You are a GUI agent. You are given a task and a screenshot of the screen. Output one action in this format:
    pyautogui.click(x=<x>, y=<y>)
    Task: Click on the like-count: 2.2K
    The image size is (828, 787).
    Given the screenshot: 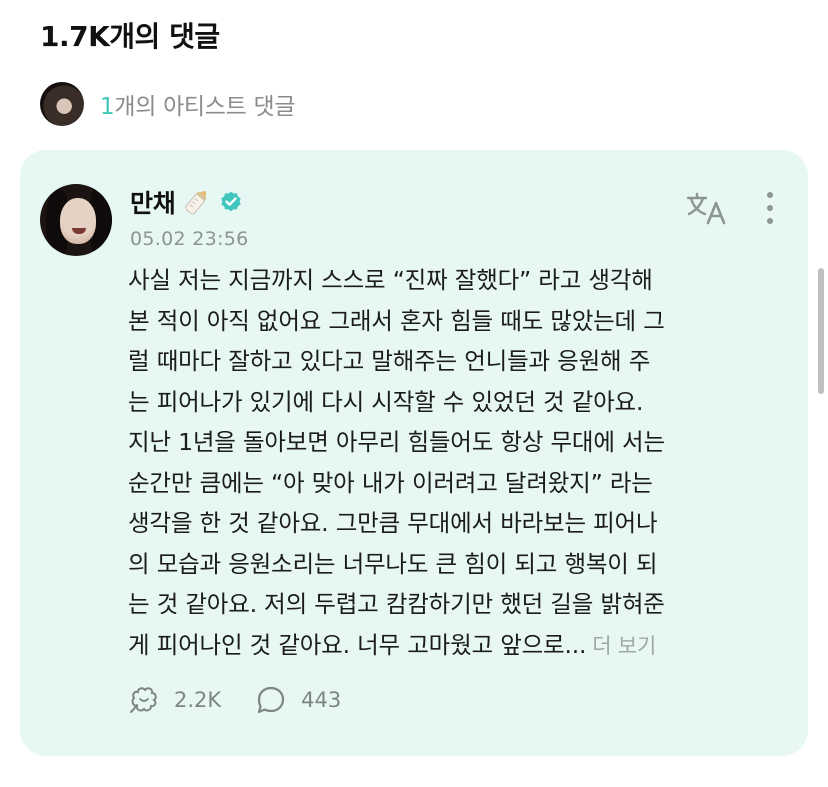 What is the action you would take?
    pyautogui.click(x=198, y=700)
    